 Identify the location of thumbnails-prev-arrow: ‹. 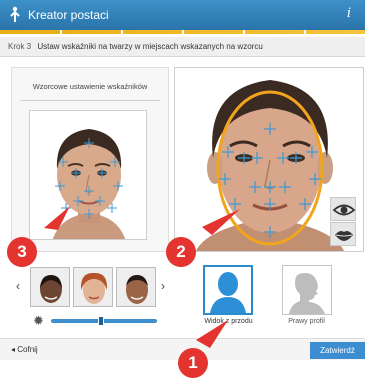
(18, 286).